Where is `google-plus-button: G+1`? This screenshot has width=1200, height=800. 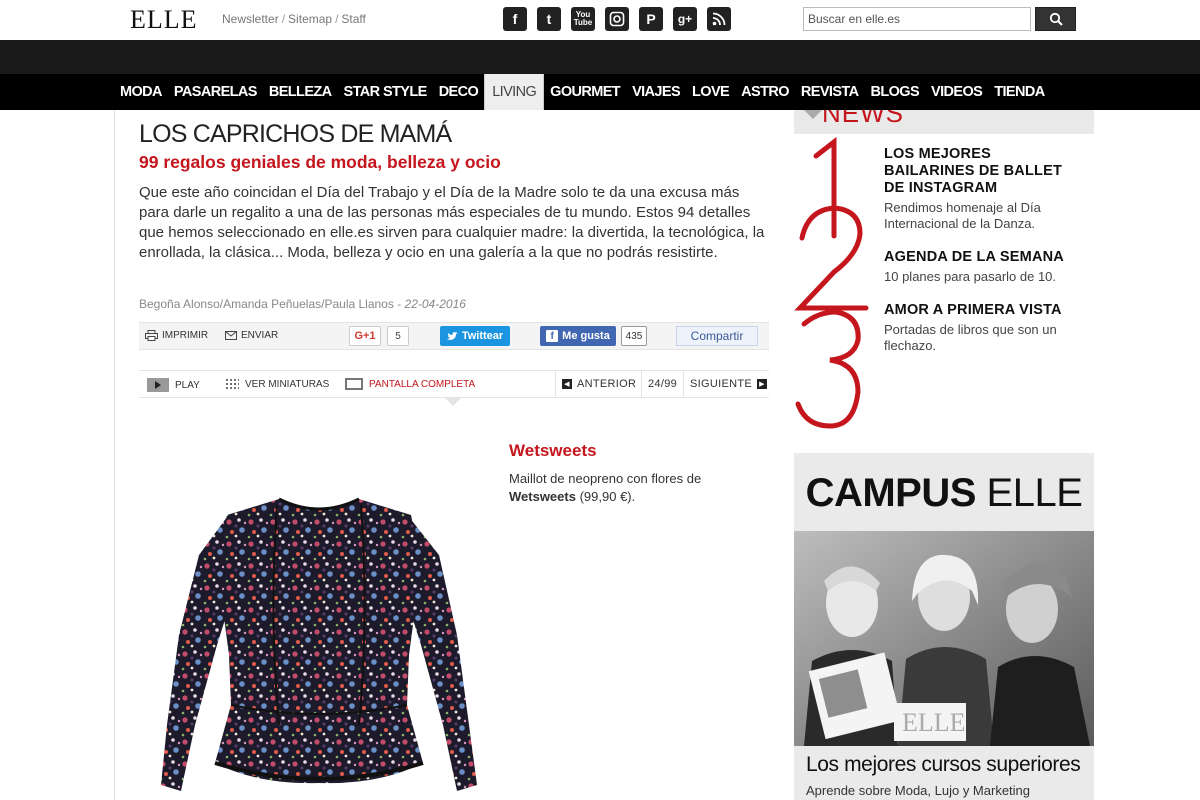 google-plus-button: G+1 is located at coordinates (365, 336).